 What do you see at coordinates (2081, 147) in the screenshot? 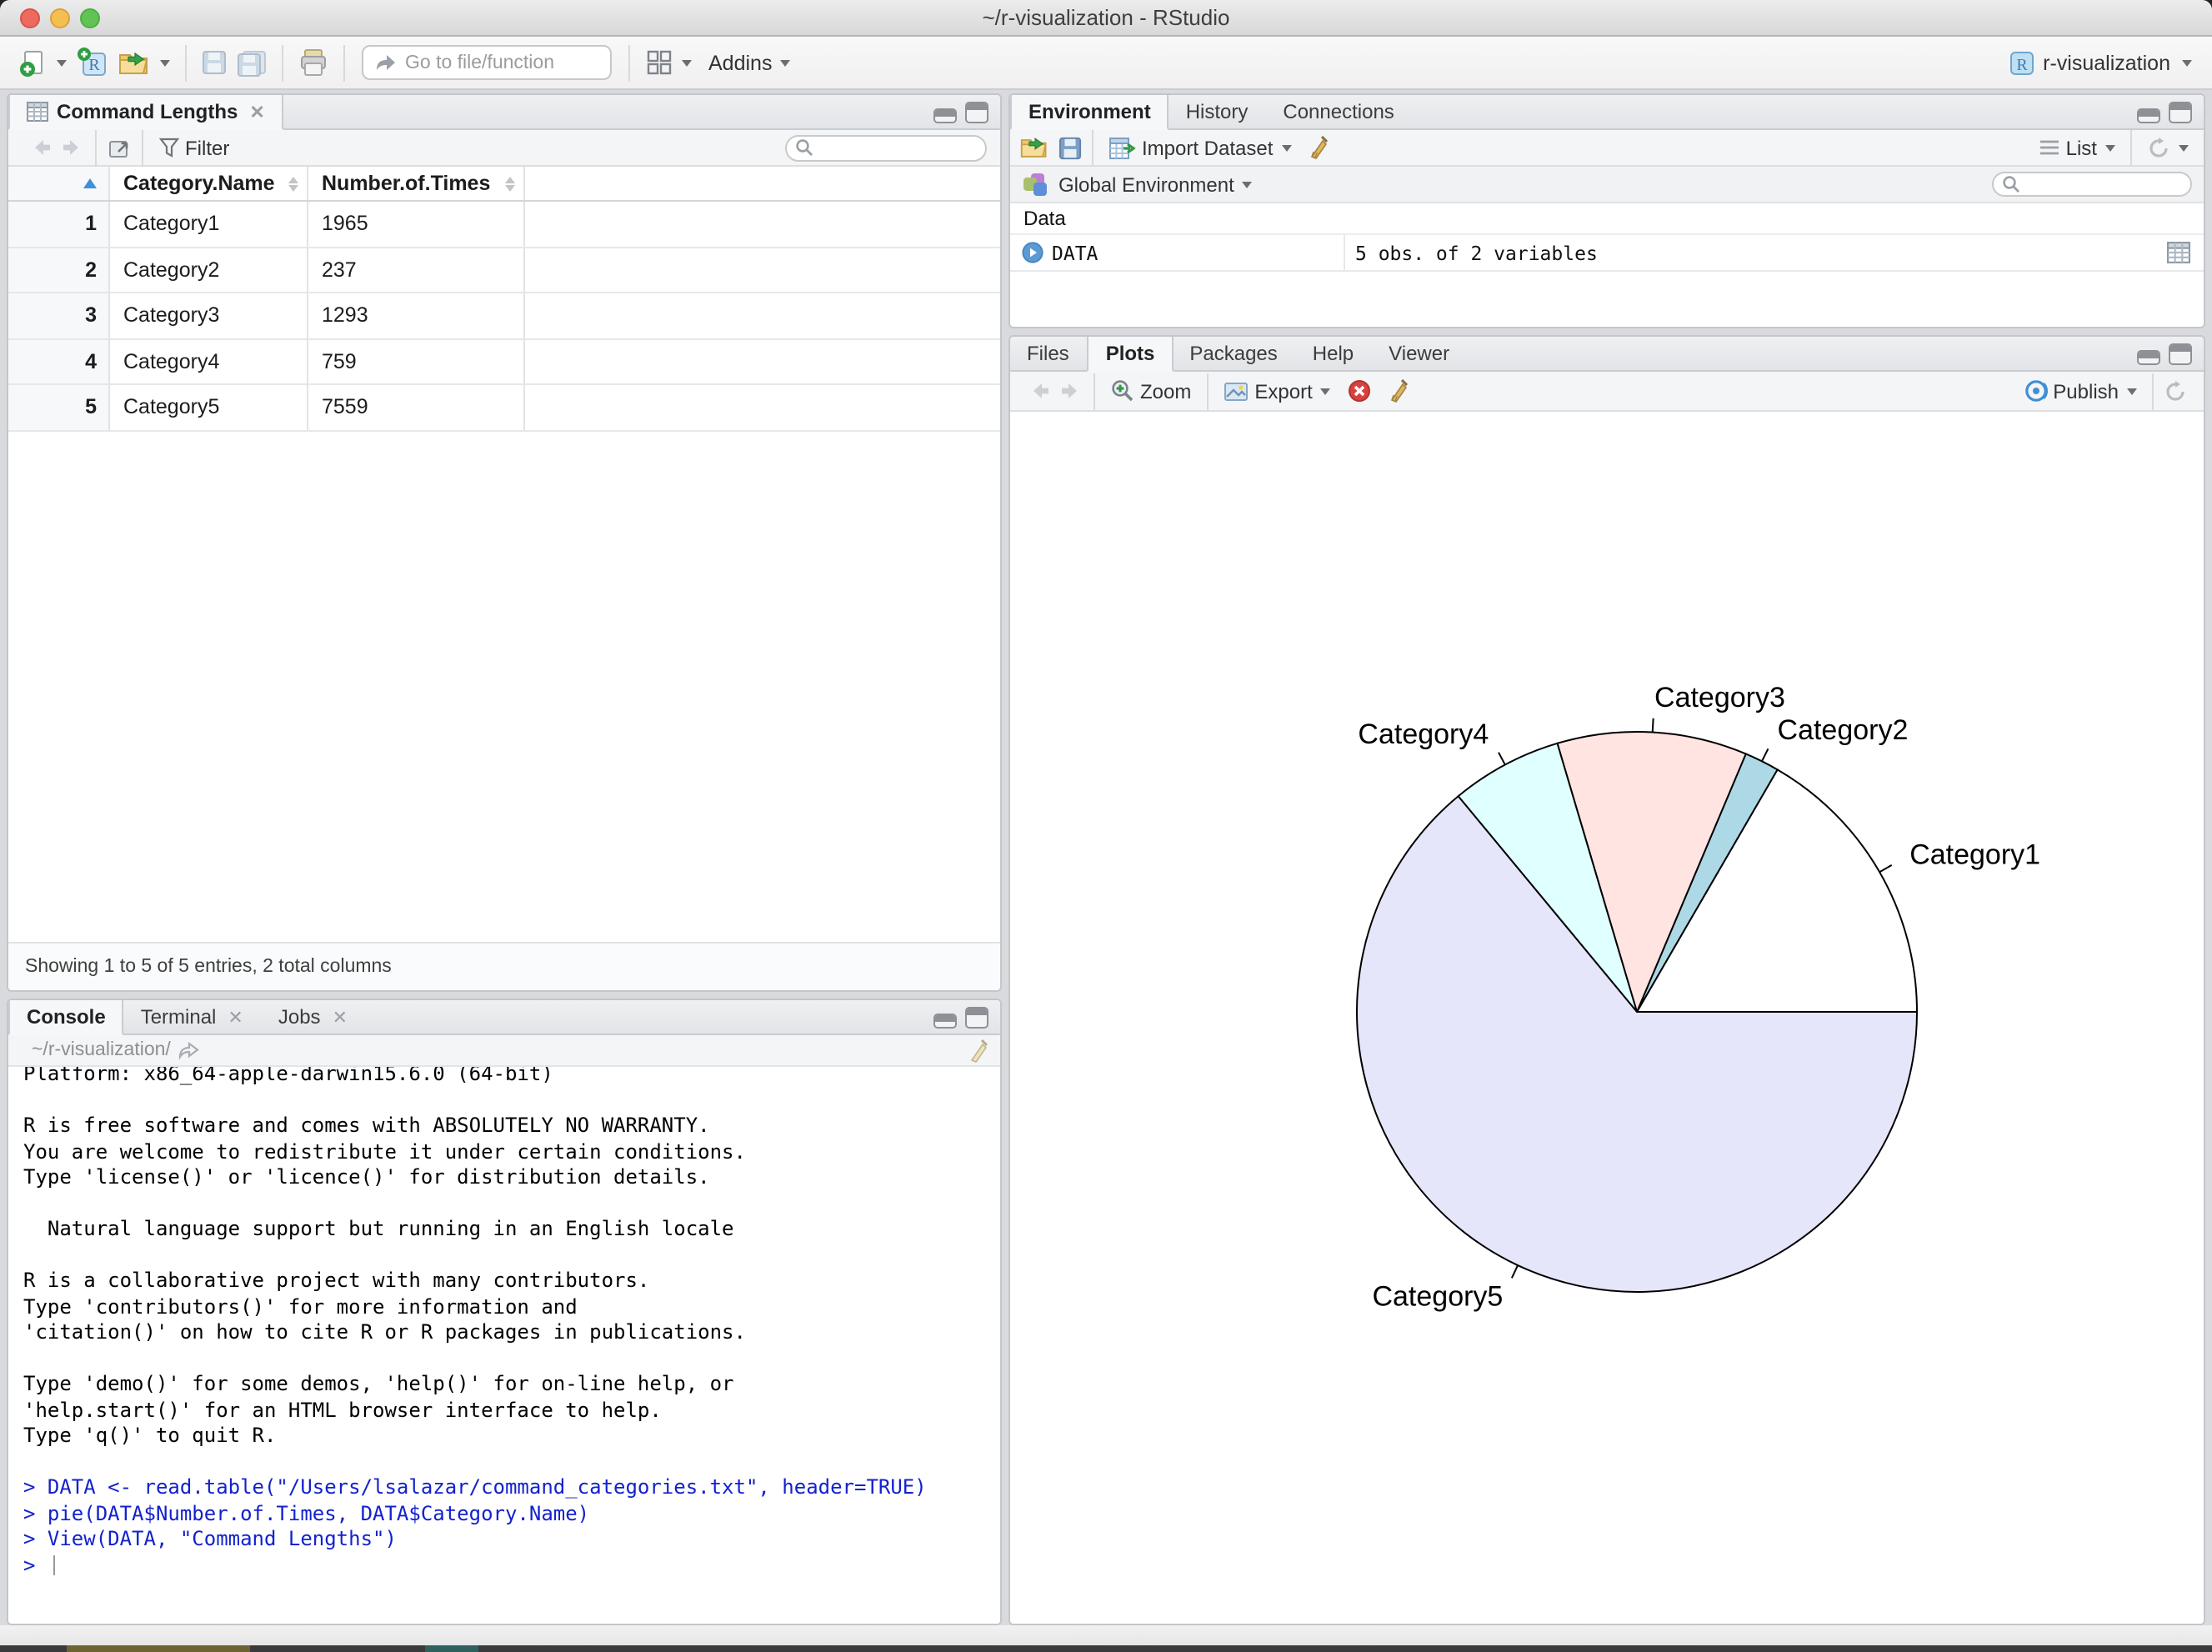
I see `list-label: List` at bounding box center [2081, 147].